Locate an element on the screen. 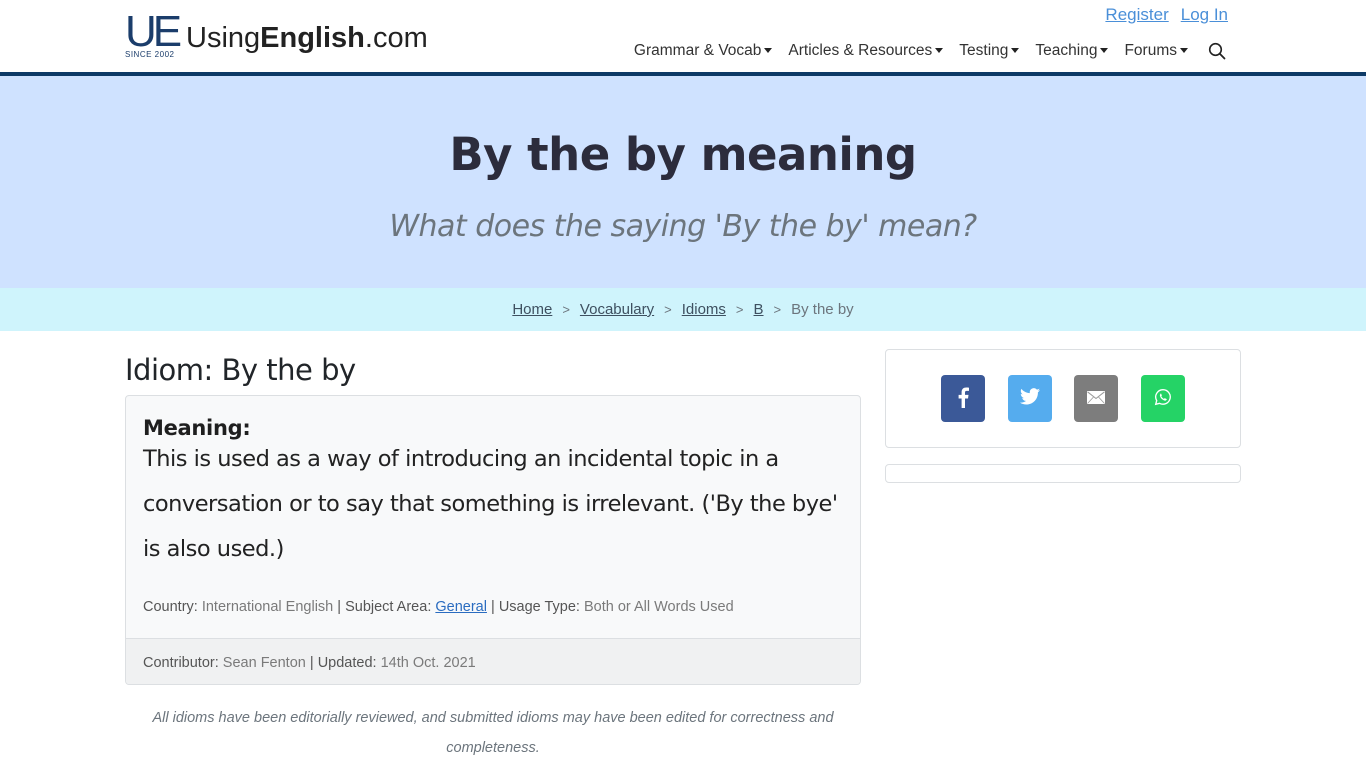  site-logo: UE SINCE 2002 UsingEnglish.com is located at coordinates (276, 33).